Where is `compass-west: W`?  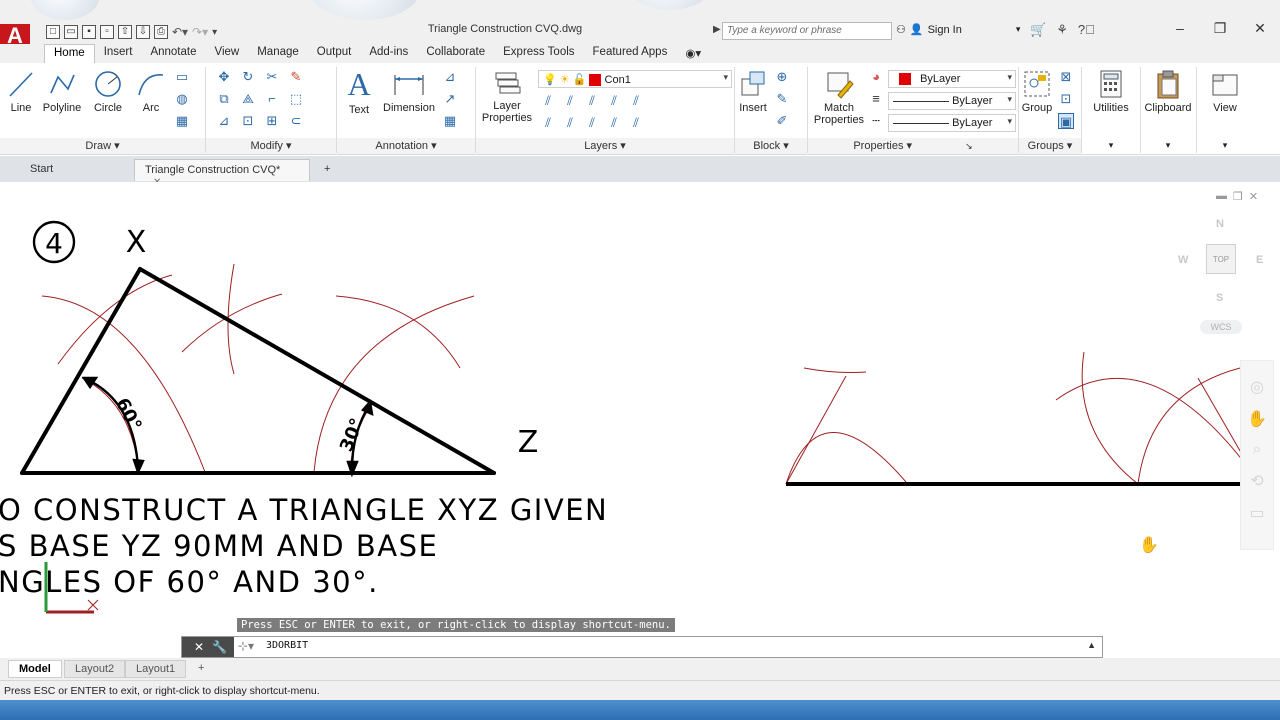 compass-west: W is located at coordinates (1183, 260).